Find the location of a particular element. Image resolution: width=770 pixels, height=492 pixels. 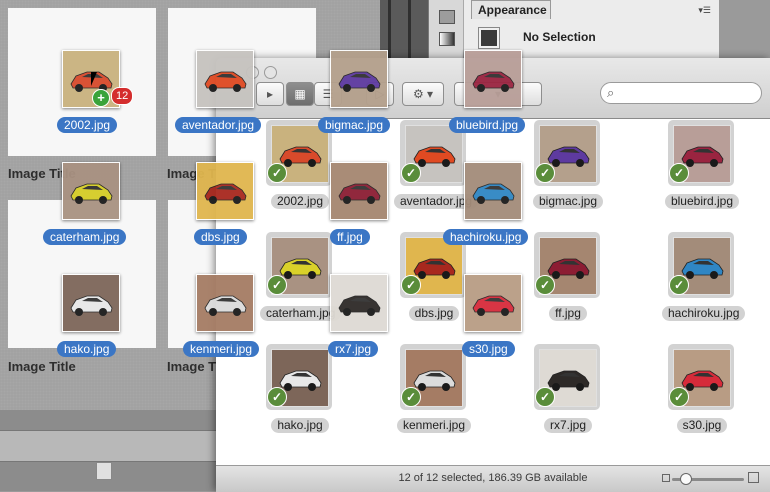

file-name-wrap: s30.jpg is located at coordinates (702, 425).